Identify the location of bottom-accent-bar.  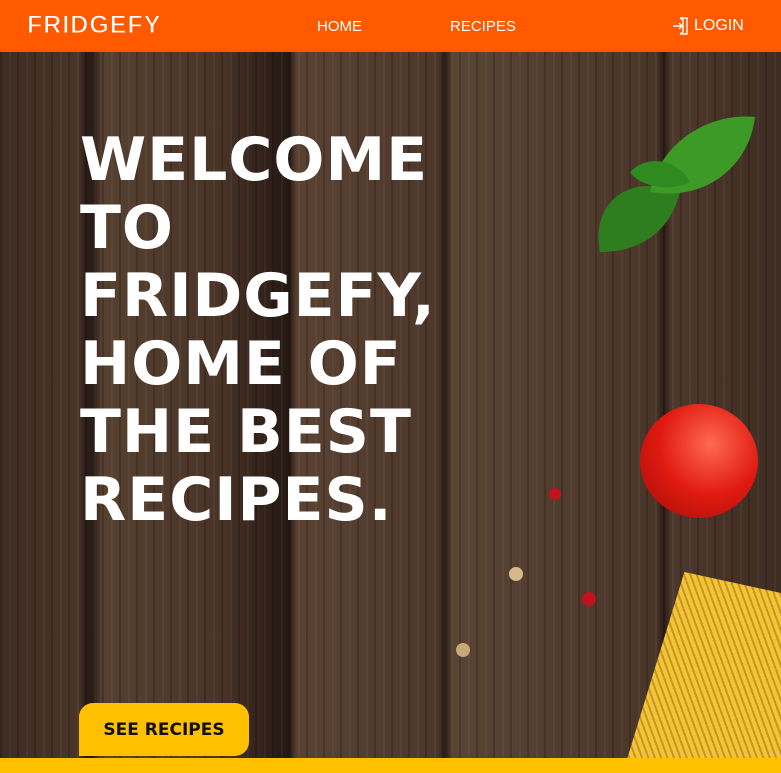
(390, 765).